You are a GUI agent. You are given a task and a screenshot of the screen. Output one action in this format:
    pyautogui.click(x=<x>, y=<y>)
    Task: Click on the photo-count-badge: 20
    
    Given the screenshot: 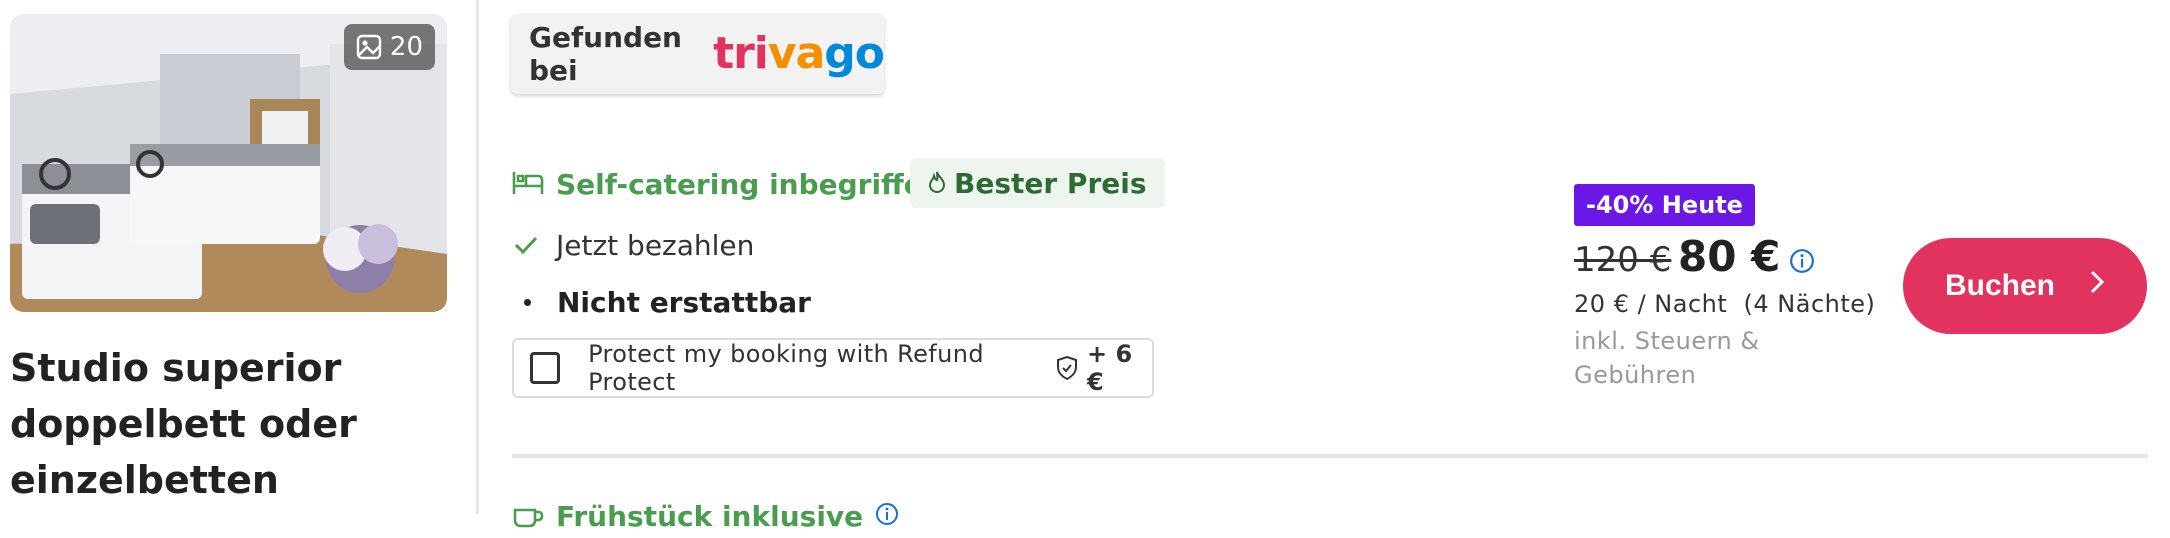 What is the action you would take?
    pyautogui.click(x=389, y=47)
    